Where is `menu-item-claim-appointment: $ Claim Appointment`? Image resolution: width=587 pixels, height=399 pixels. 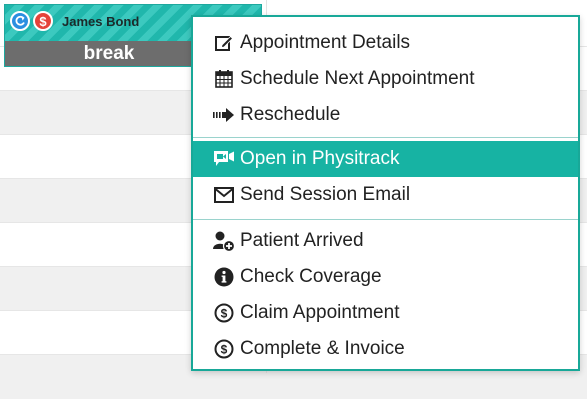 menu-item-claim-appointment: $ Claim Appointment is located at coordinates (385, 313).